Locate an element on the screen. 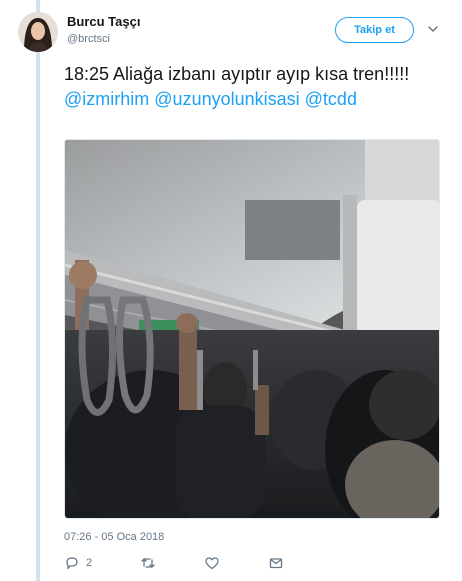  thread-line is located at coordinates (38, 290).